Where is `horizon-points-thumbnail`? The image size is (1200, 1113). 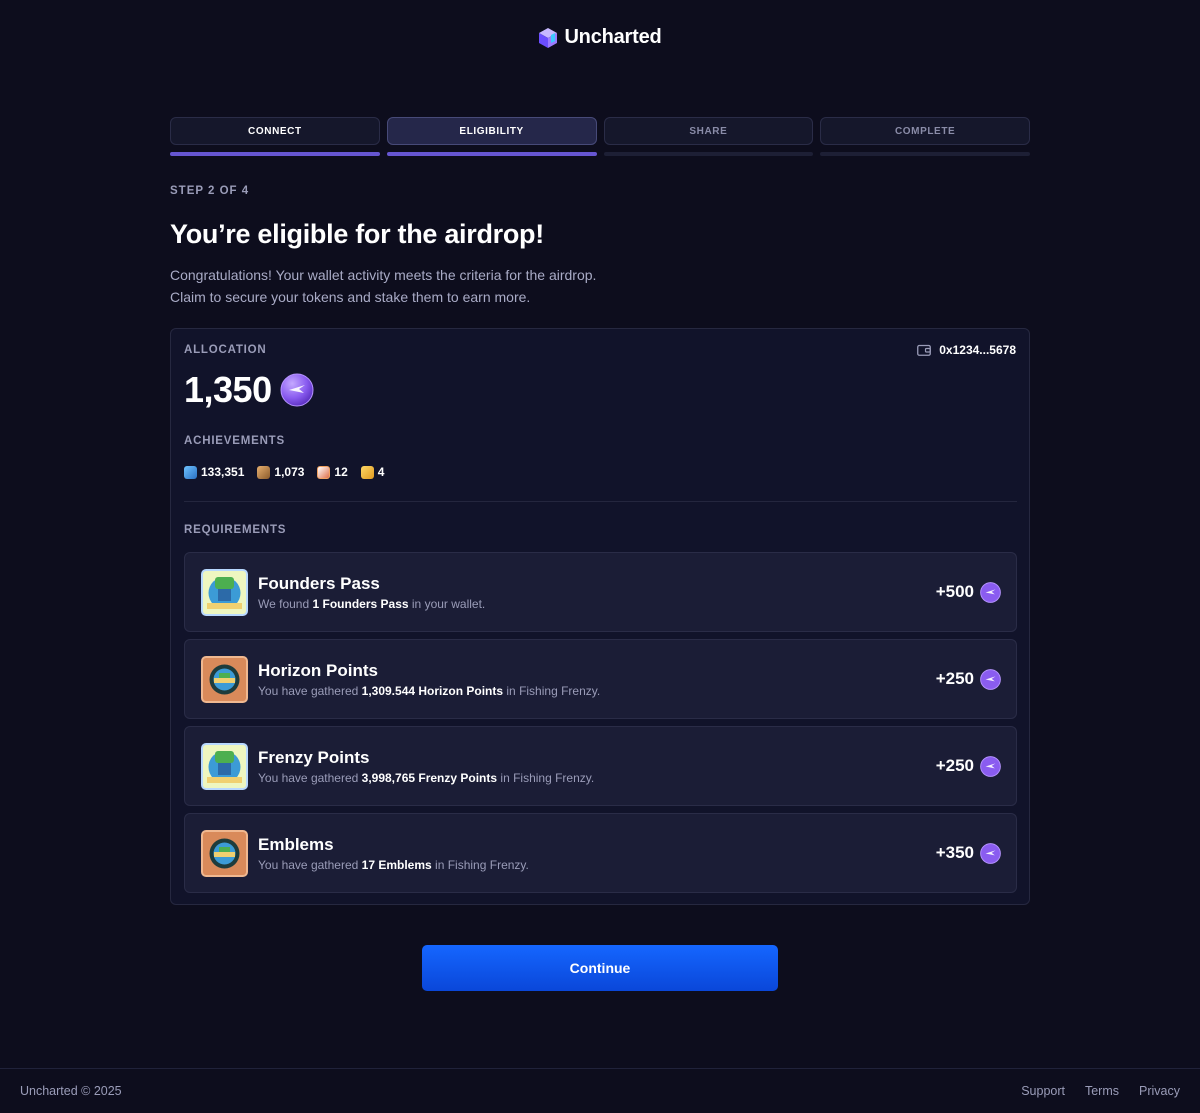
horizon-points-thumbnail is located at coordinates (224, 679).